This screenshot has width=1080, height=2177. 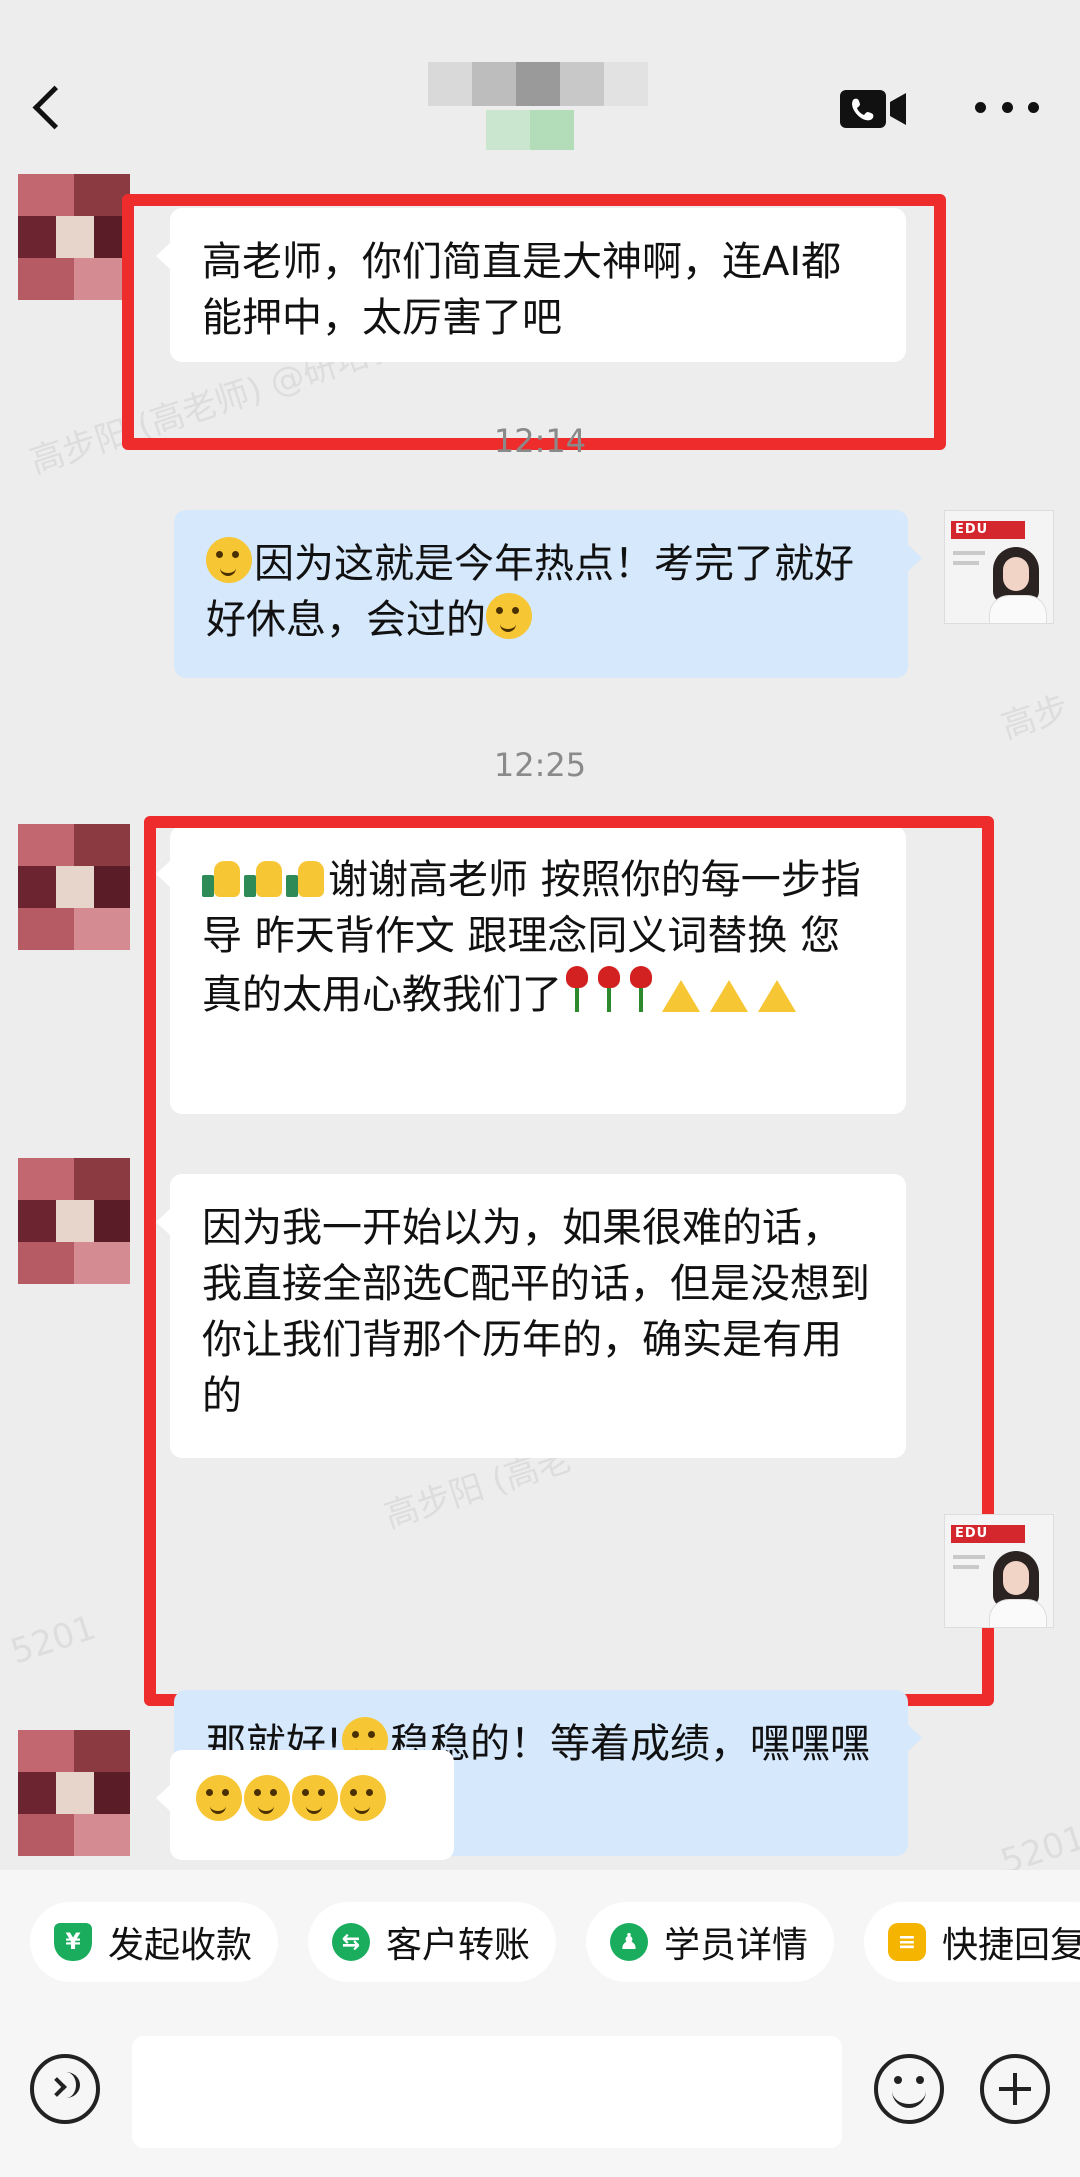 I want to click on message-bubble, so click(x=305, y=1805).